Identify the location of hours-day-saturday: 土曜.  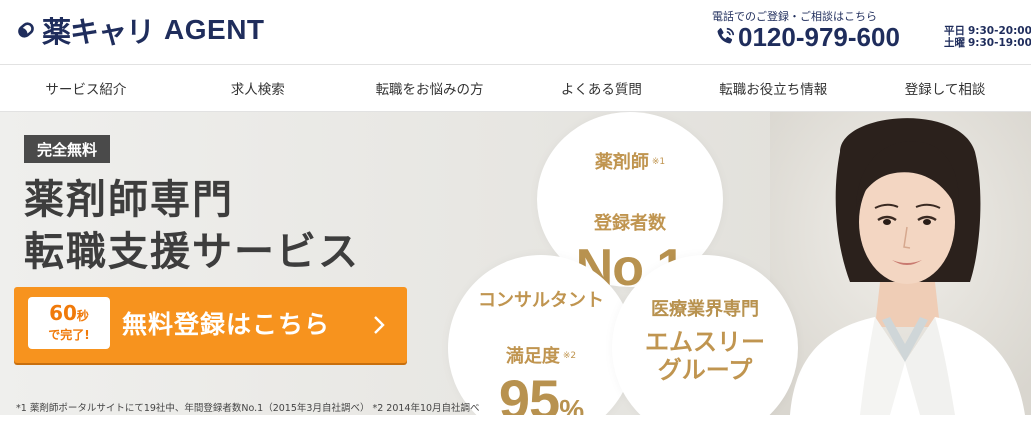
(954, 43).